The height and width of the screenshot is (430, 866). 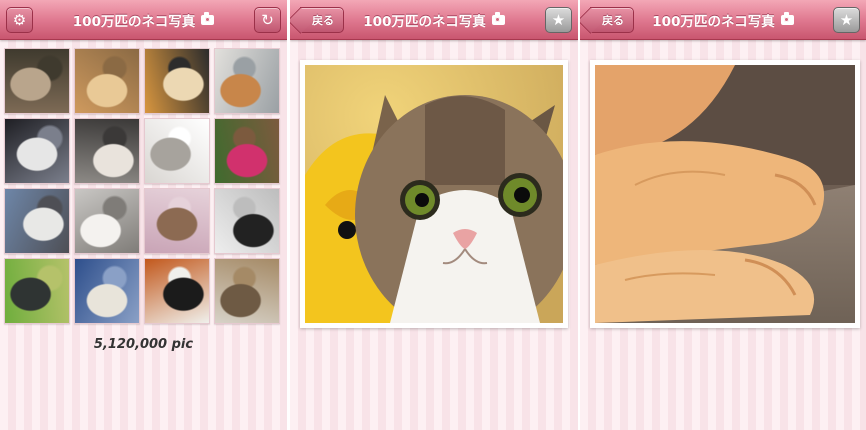 I want to click on refresh-icon: ↻, so click(x=267, y=20).